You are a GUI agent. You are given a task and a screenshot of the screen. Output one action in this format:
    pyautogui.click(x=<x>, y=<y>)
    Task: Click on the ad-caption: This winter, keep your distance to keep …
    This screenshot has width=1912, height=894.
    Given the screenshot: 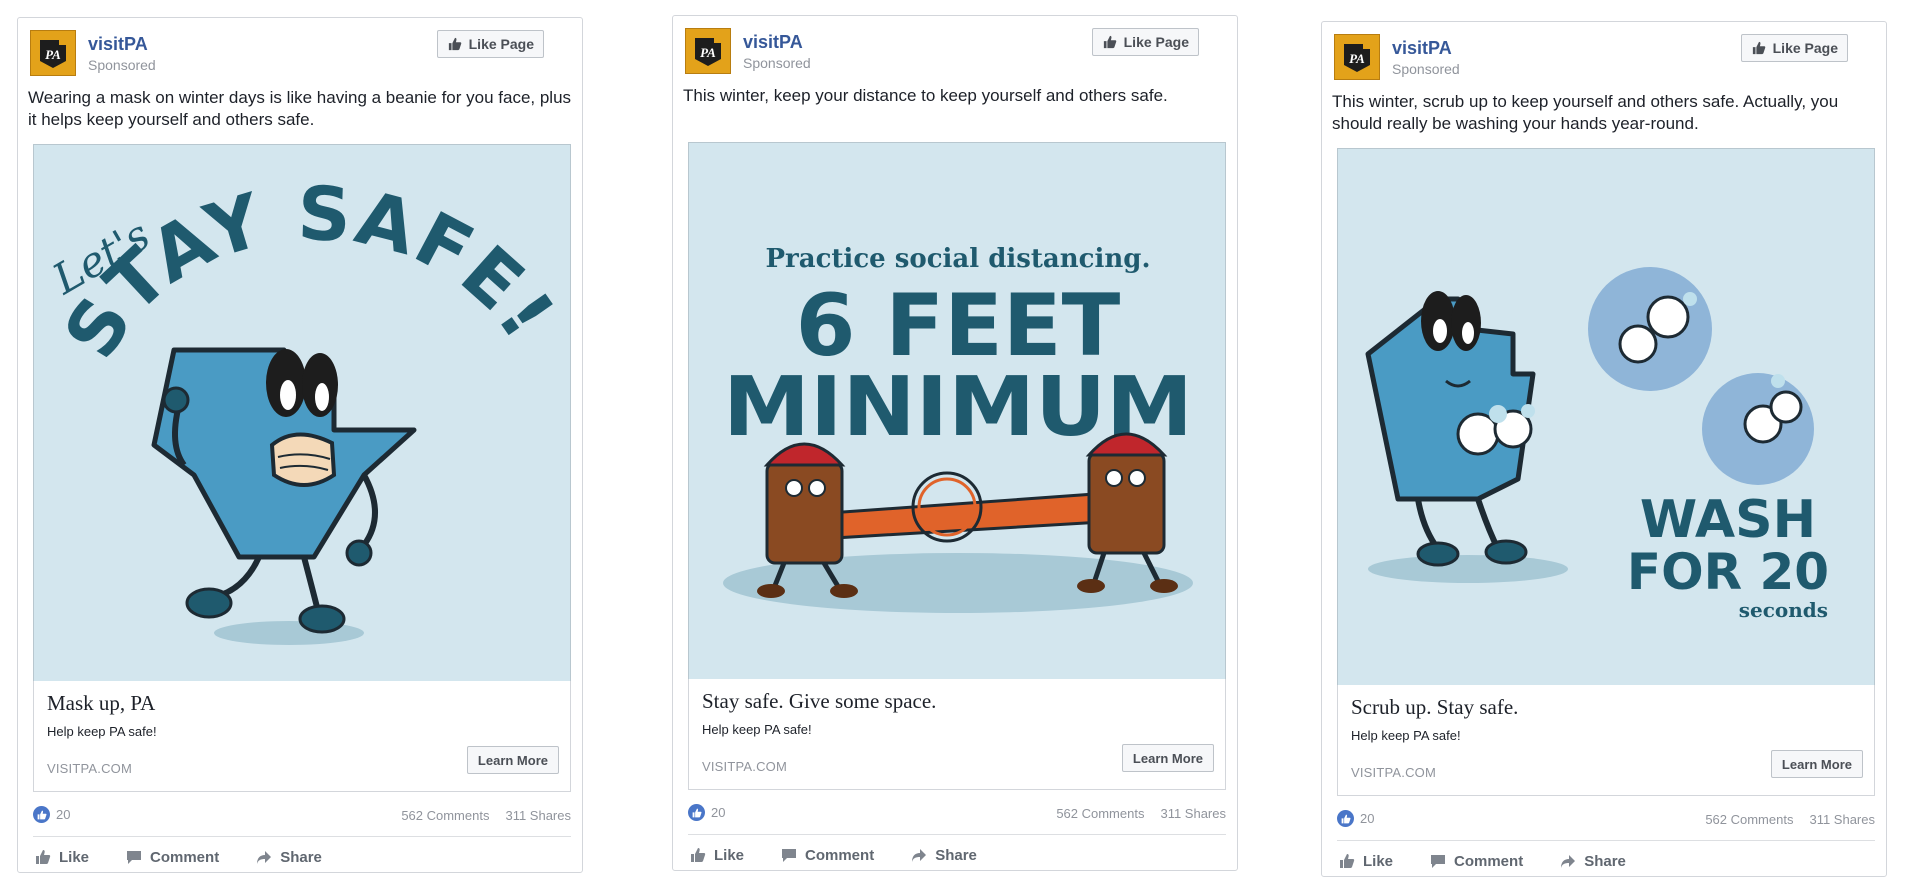 What is the action you would take?
    pyautogui.click(x=925, y=95)
    